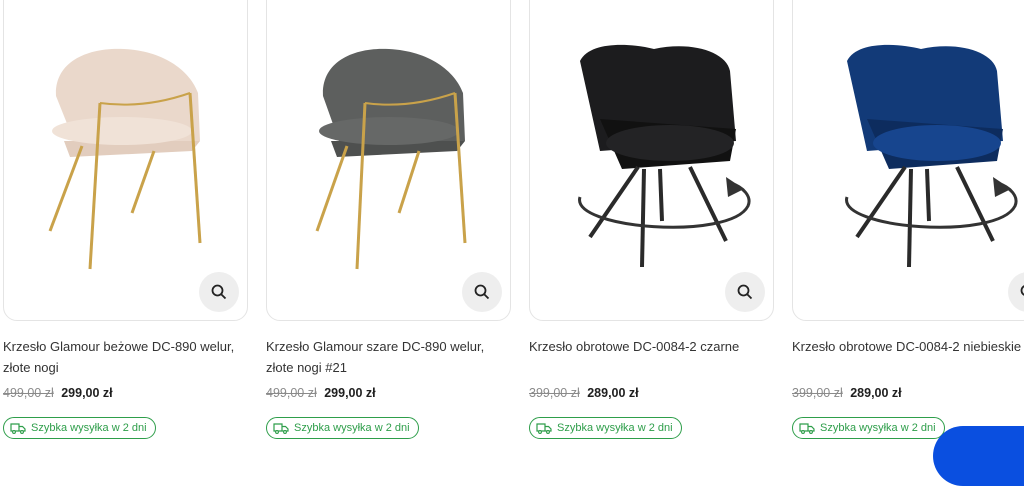  I want to click on product-title: Krzesło obrotowe DC-0084-2 czarne, so click(651, 346).